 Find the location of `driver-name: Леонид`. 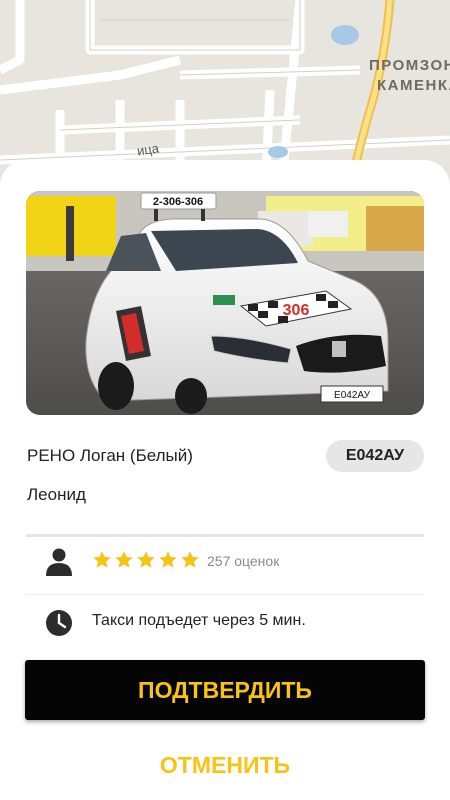

driver-name: Леонид is located at coordinates (56, 494).